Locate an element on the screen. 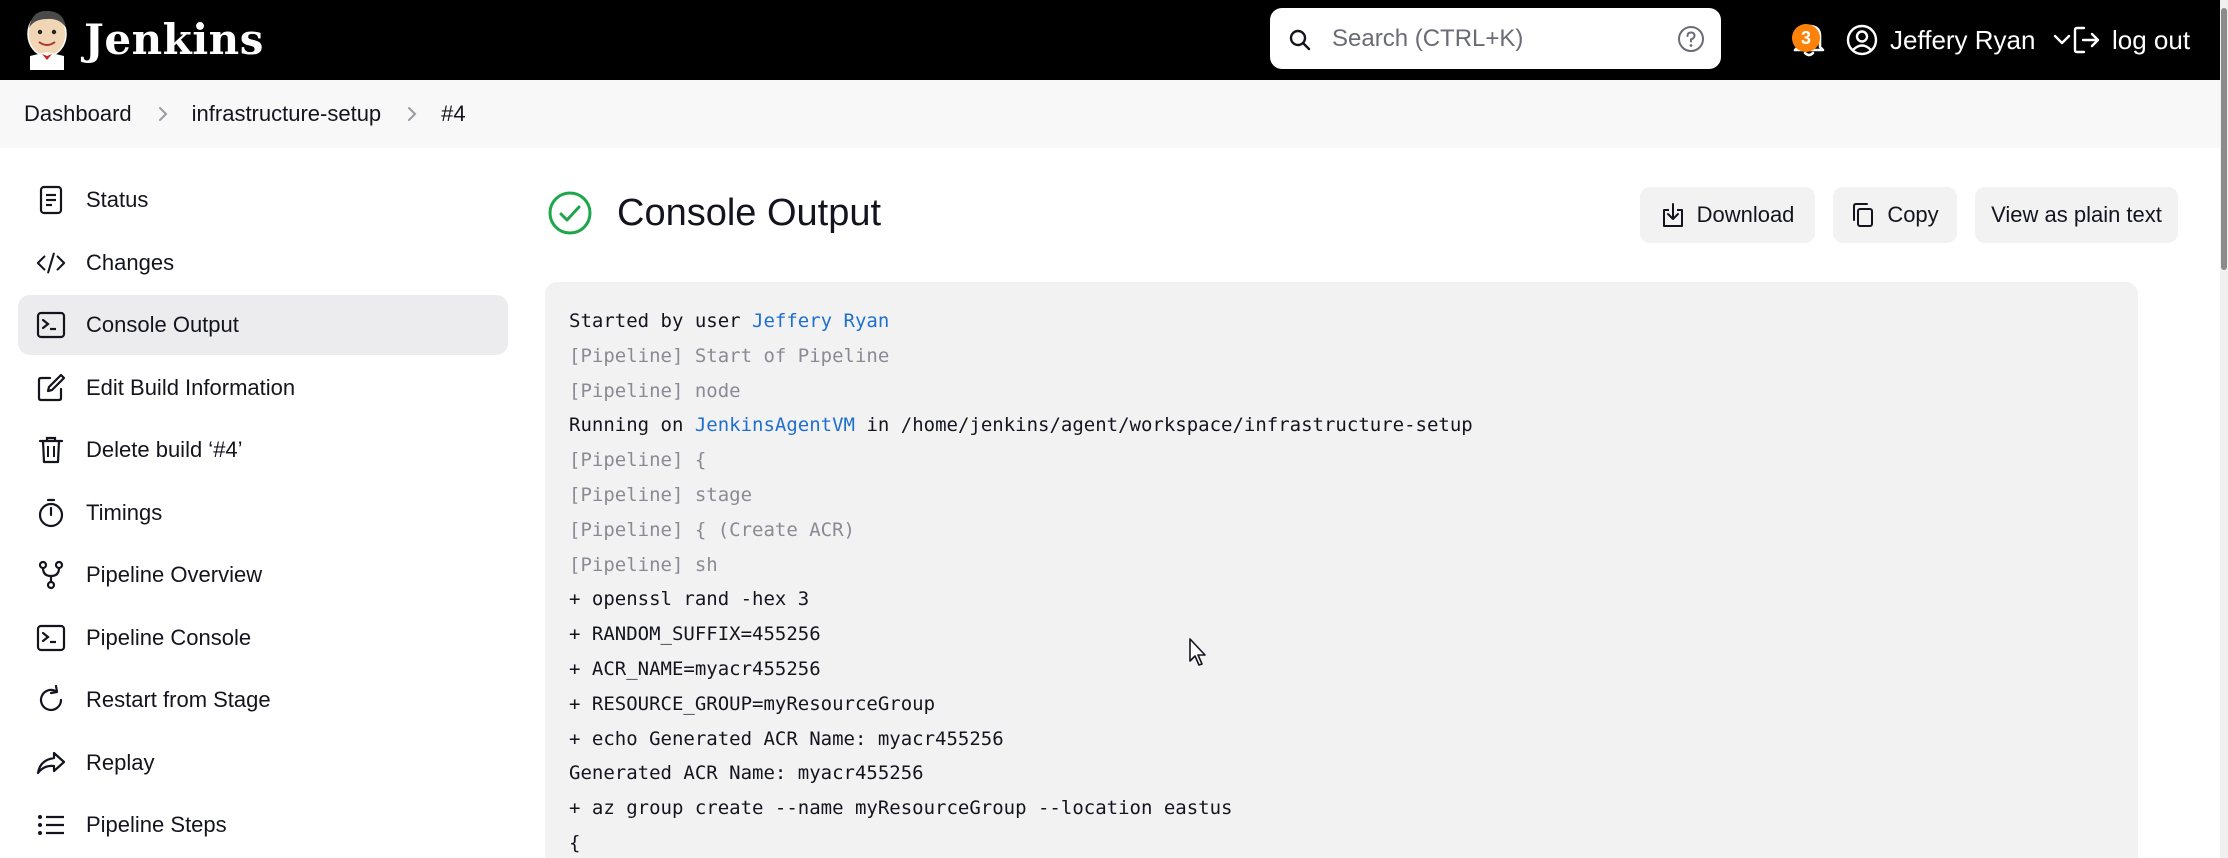 Image resolution: width=2228 pixels, height=858 pixels. success-check-icon is located at coordinates (570, 213).